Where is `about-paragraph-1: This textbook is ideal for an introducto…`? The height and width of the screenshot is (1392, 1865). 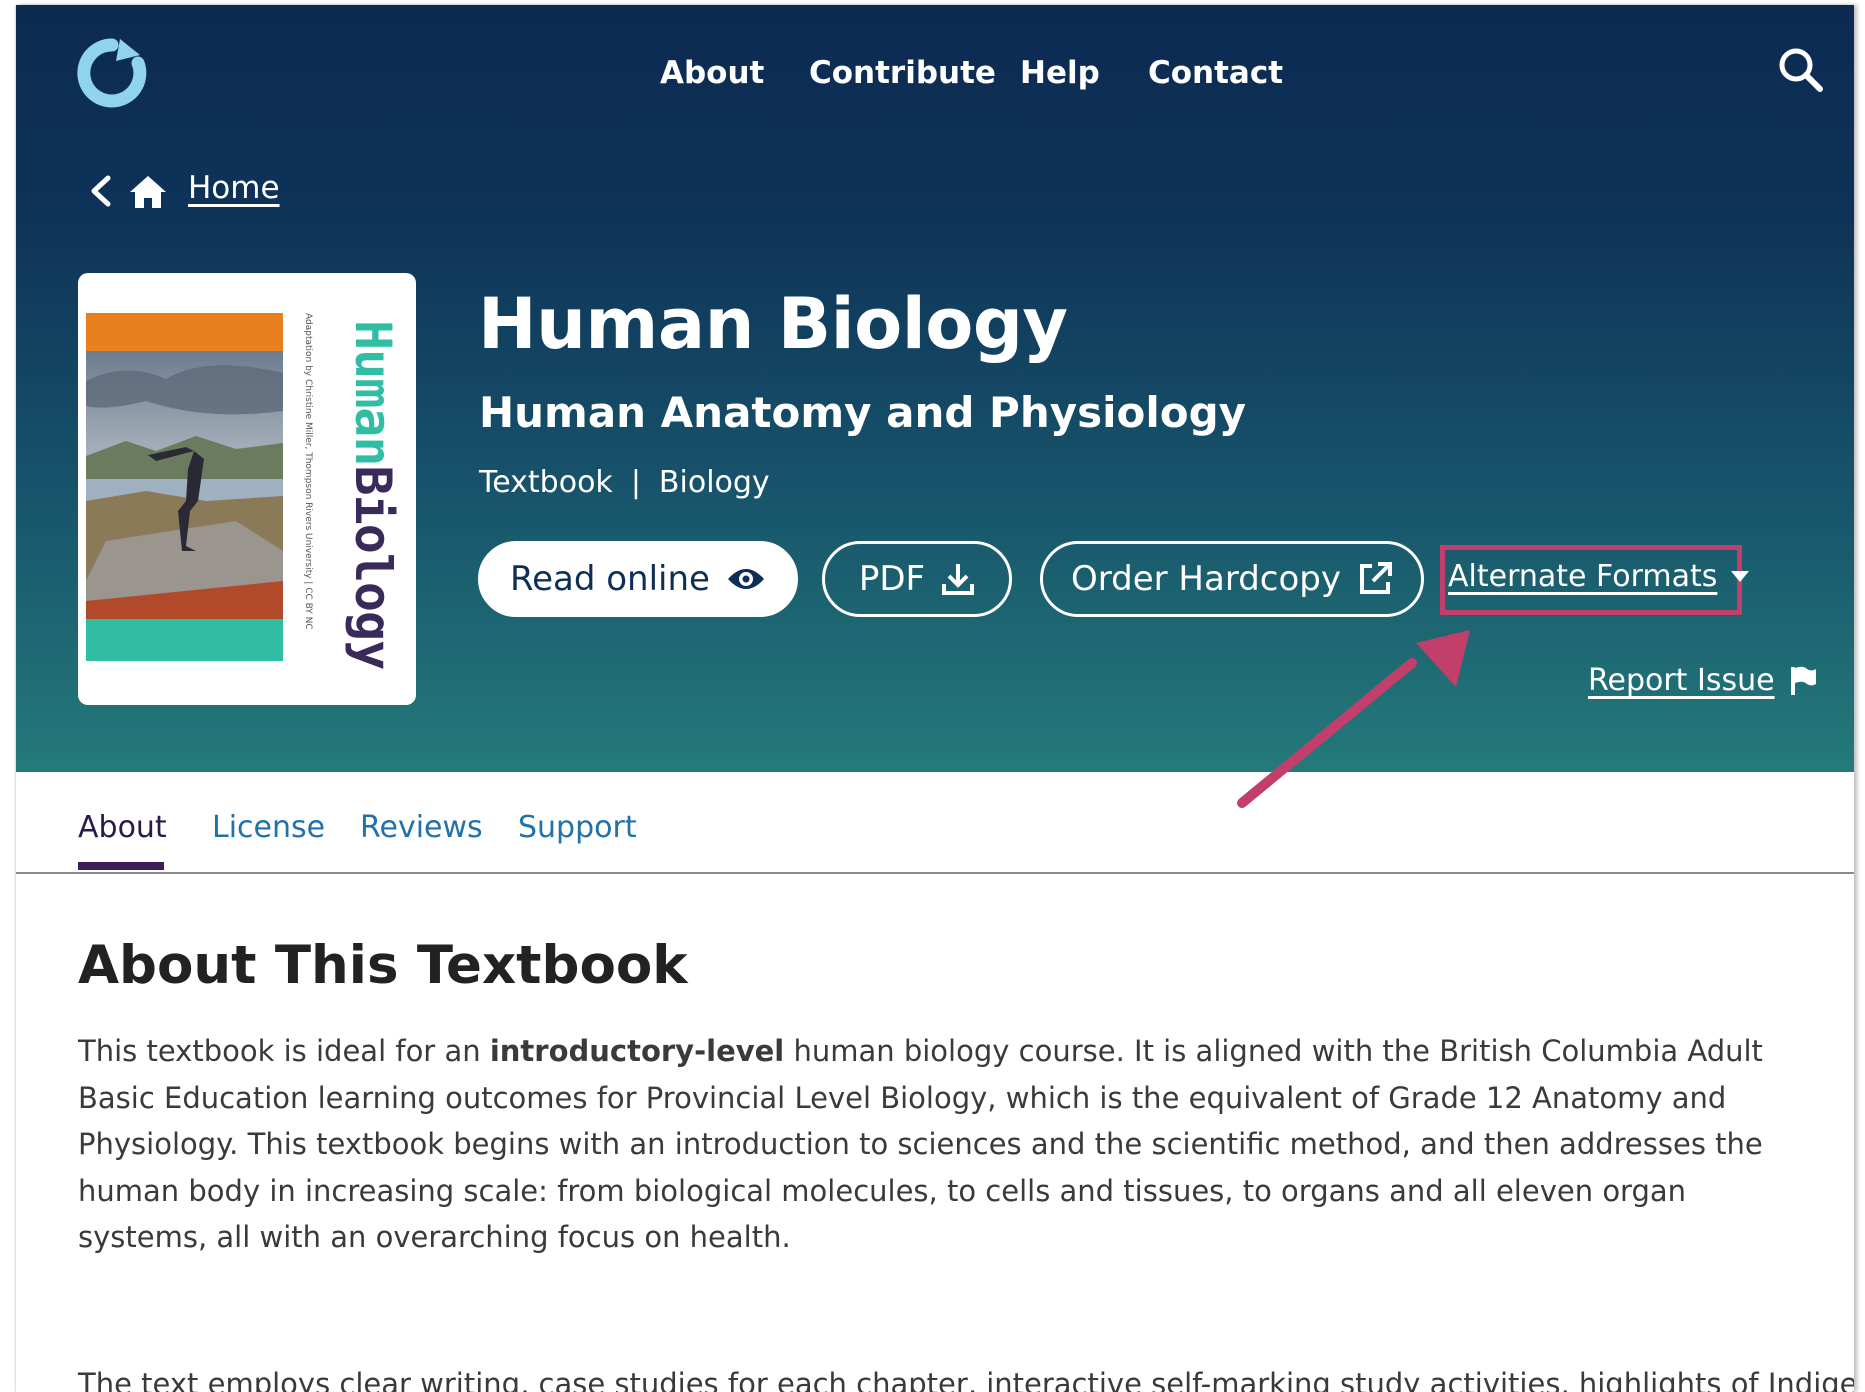
about-paragraph-1: This textbook is ideal for an introducto… is located at coordinates (920, 1144).